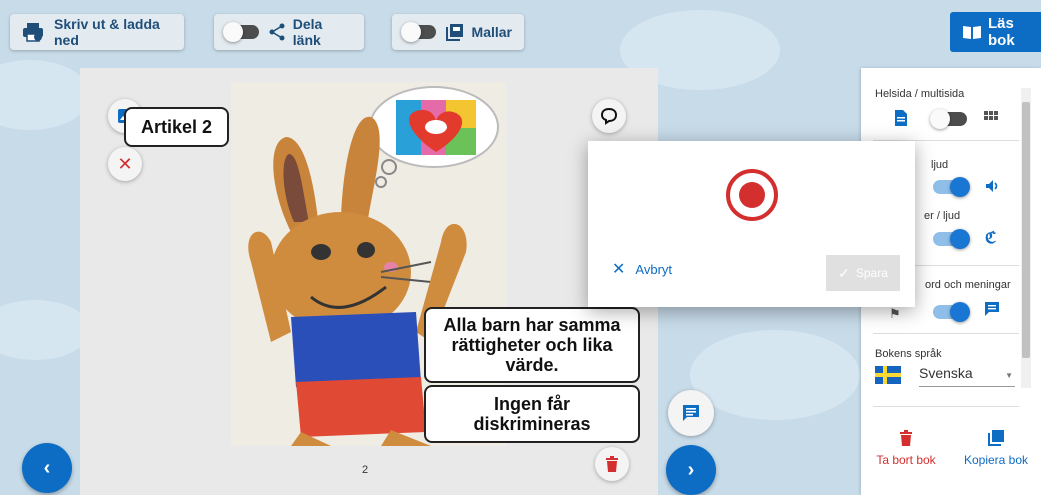 This screenshot has height=495, width=1041. What do you see at coordinates (365, 470) in the screenshot?
I see `page-number: 2` at bounding box center [365, 470].